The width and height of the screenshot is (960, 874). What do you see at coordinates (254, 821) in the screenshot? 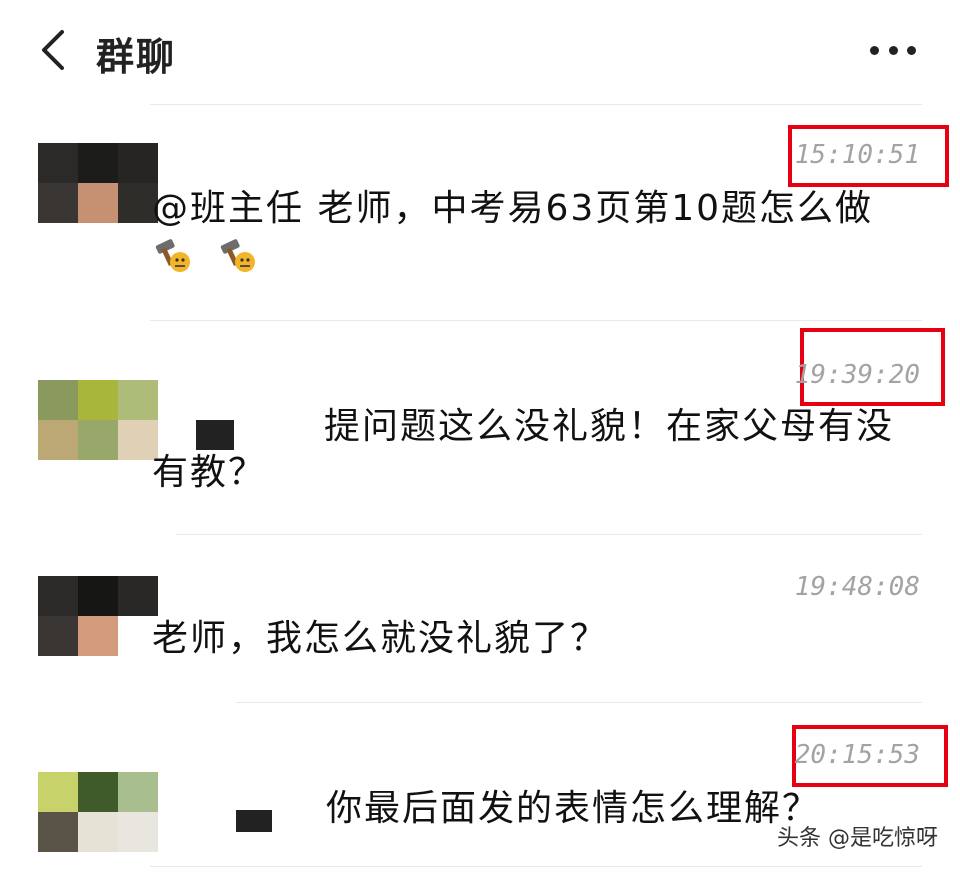
I see `sender-name-redacted` at bounding box center [254, 821].